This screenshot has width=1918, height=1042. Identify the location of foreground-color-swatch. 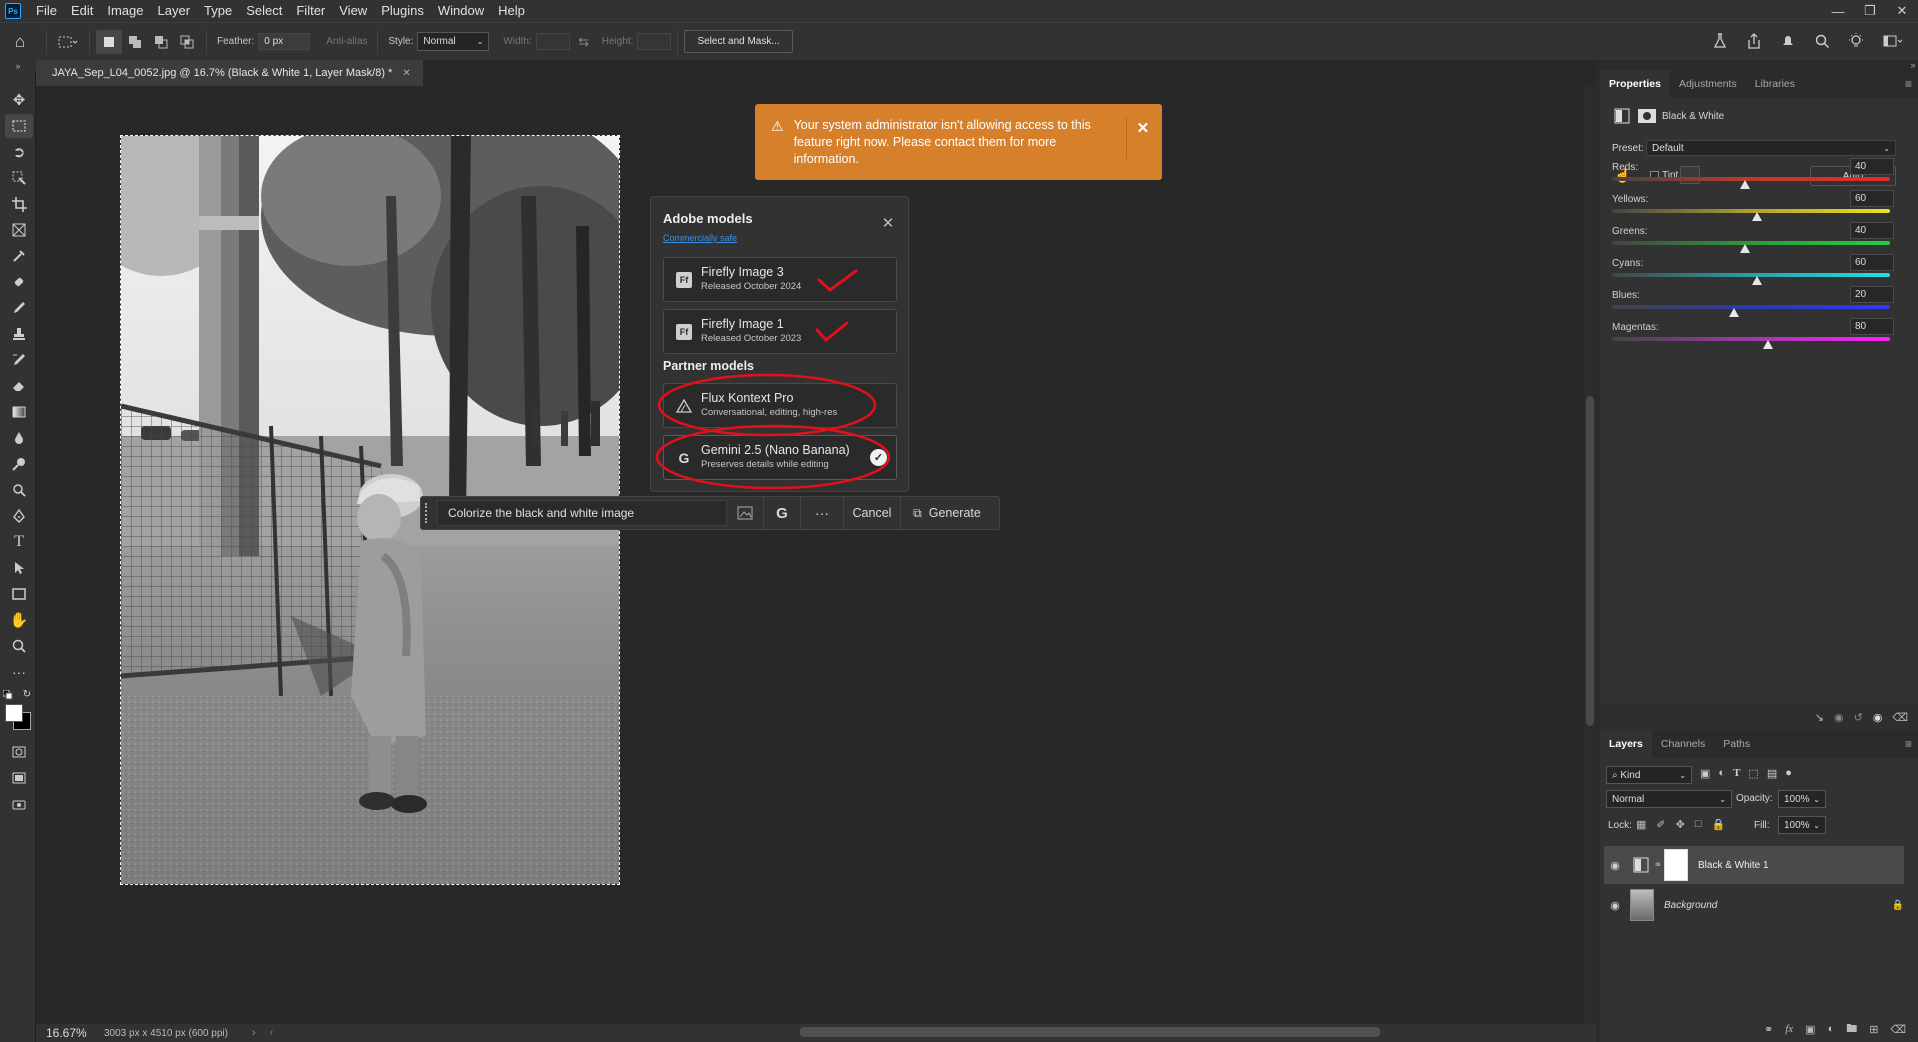
(14, 713).